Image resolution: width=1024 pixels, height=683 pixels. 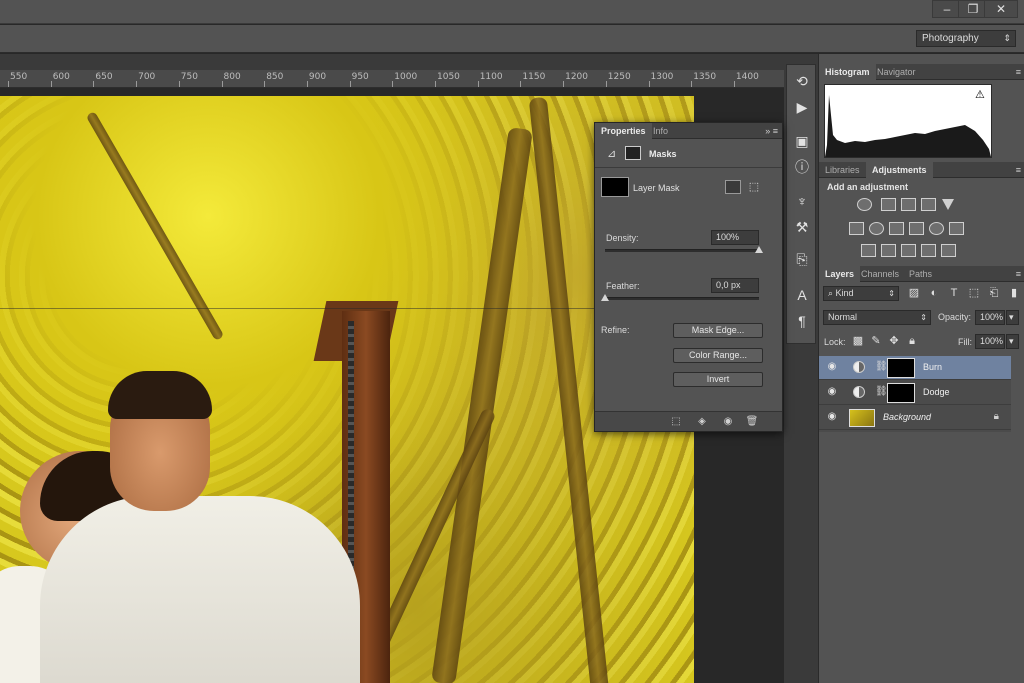 What do you see at coordinates (802, 141) in the screenshot?
I see `properties-icon: ▣` at bounding box center [802, 141].